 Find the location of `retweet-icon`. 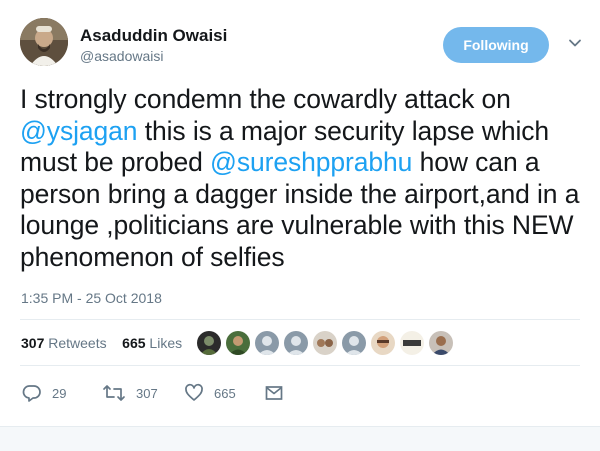

retweet-icon is located at coordinates (114, 393).